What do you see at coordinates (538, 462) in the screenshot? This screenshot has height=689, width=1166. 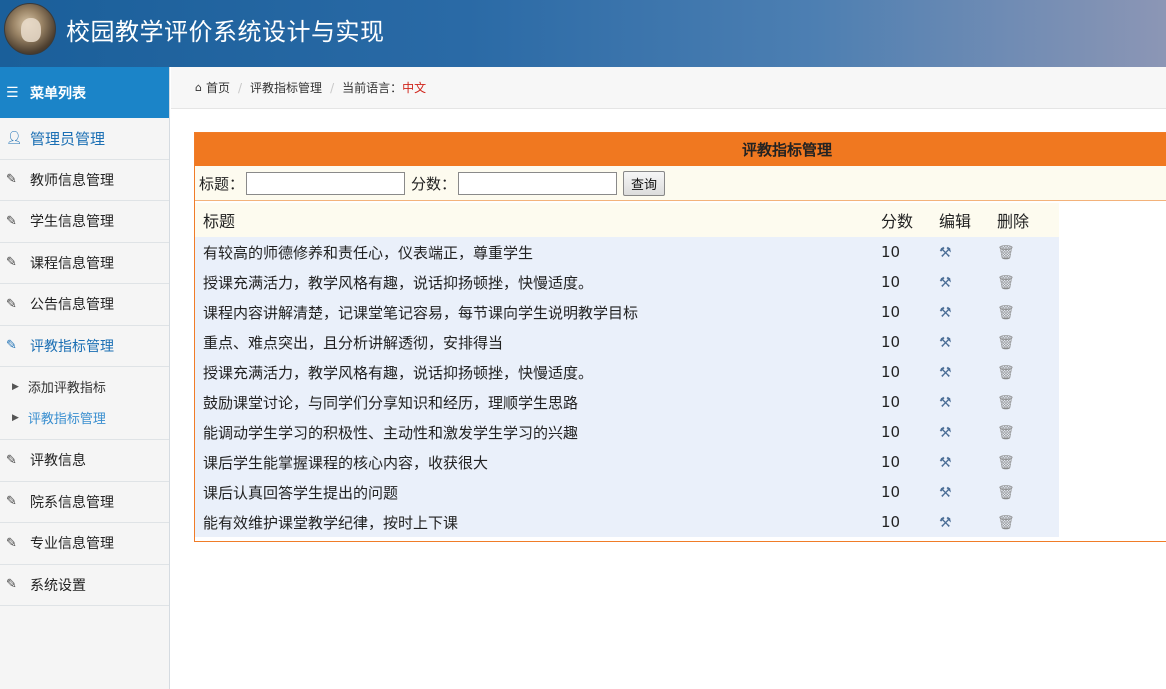 I see `row-title: 课后学生能掌握课程的核心内容，收获很大` at bounding box center [538, 462].